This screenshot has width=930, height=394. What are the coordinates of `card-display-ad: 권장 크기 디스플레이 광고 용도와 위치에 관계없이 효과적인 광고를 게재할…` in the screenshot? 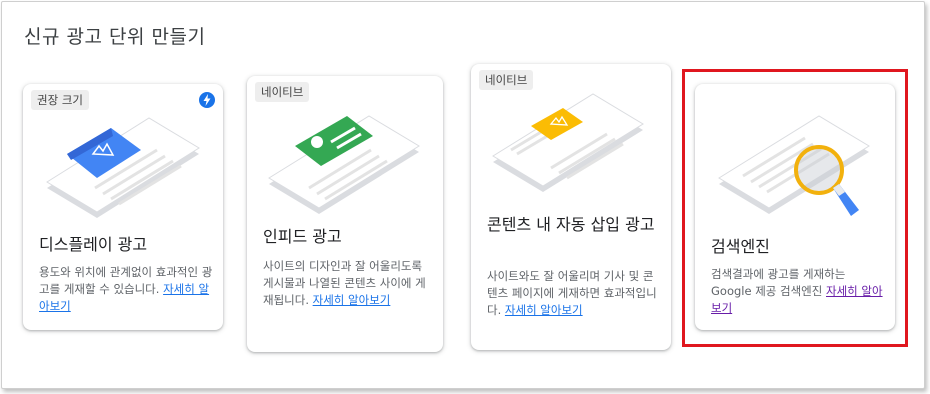 It's located at (123, 207).